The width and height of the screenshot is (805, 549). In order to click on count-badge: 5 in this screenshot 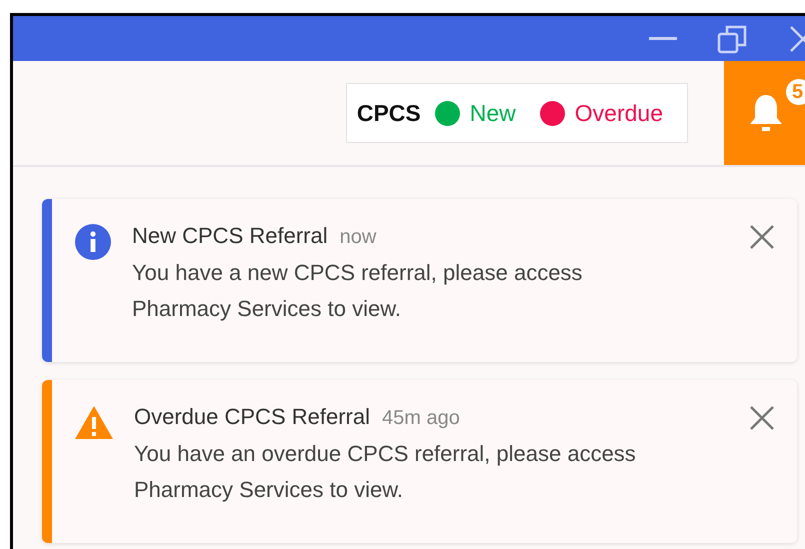, I will do `click(795, 92)`.